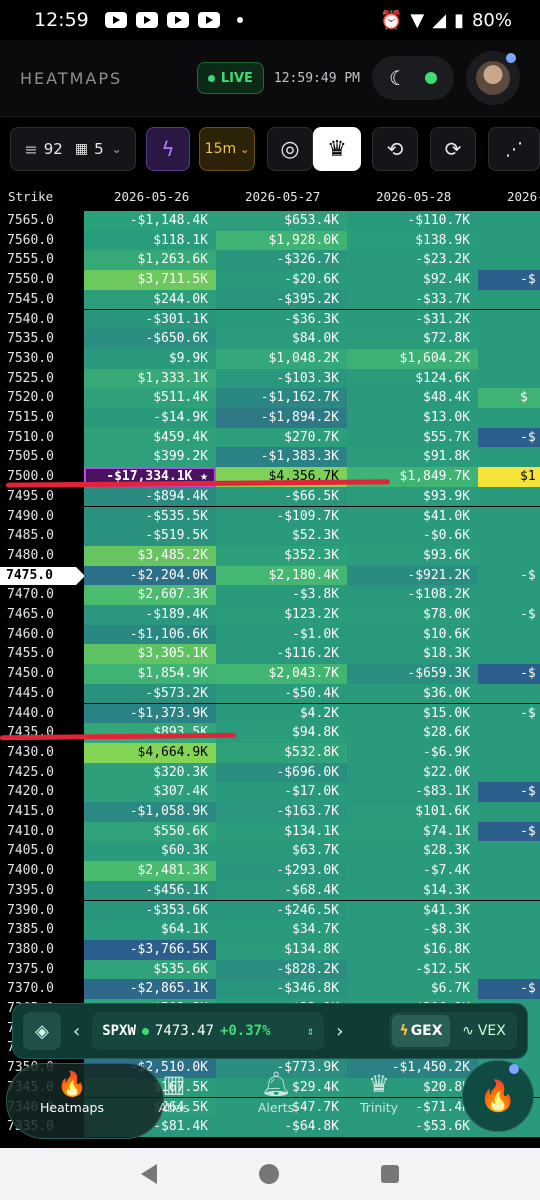 Image resolution: width=540 pixels, height=1200 pixels. Describe the element at coordinates (281, 772) in the screenshot. I see `heatmap-cell: -$696.0K` at that location.